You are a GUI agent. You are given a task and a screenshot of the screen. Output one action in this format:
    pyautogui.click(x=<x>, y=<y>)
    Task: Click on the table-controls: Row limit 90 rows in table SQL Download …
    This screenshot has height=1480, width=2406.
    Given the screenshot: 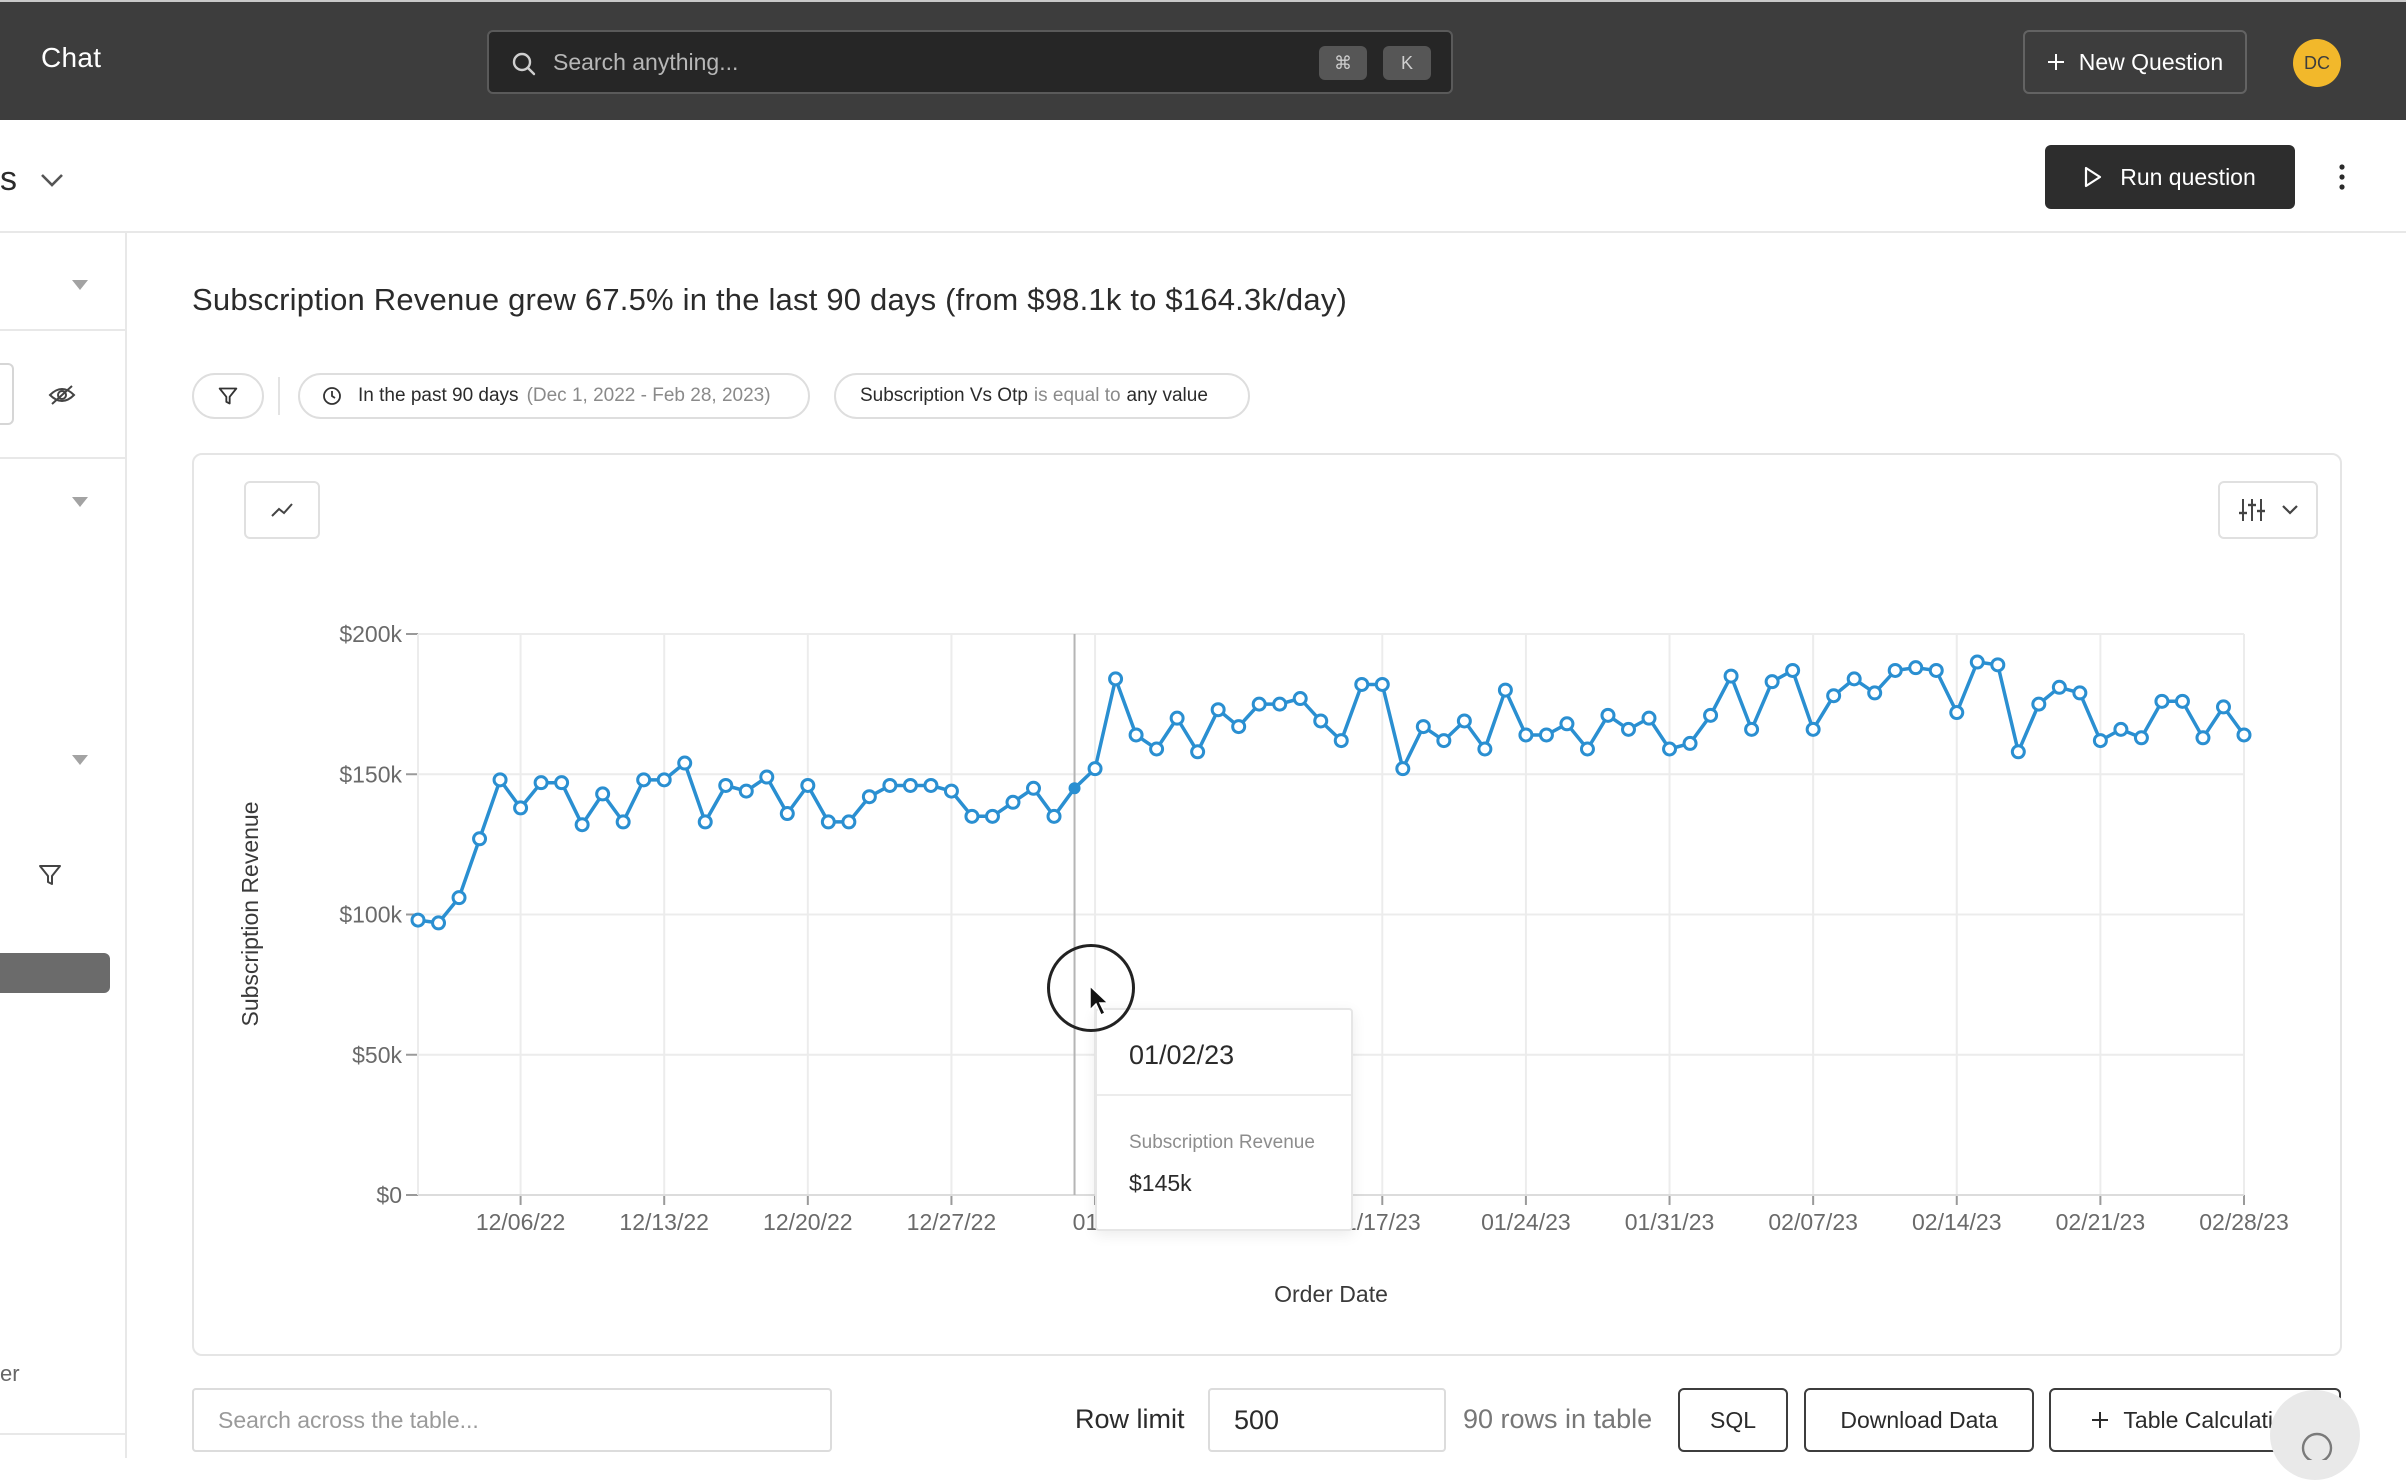 What is the action you would take?
    pyautogui.click(x=1203, y=1423)
    